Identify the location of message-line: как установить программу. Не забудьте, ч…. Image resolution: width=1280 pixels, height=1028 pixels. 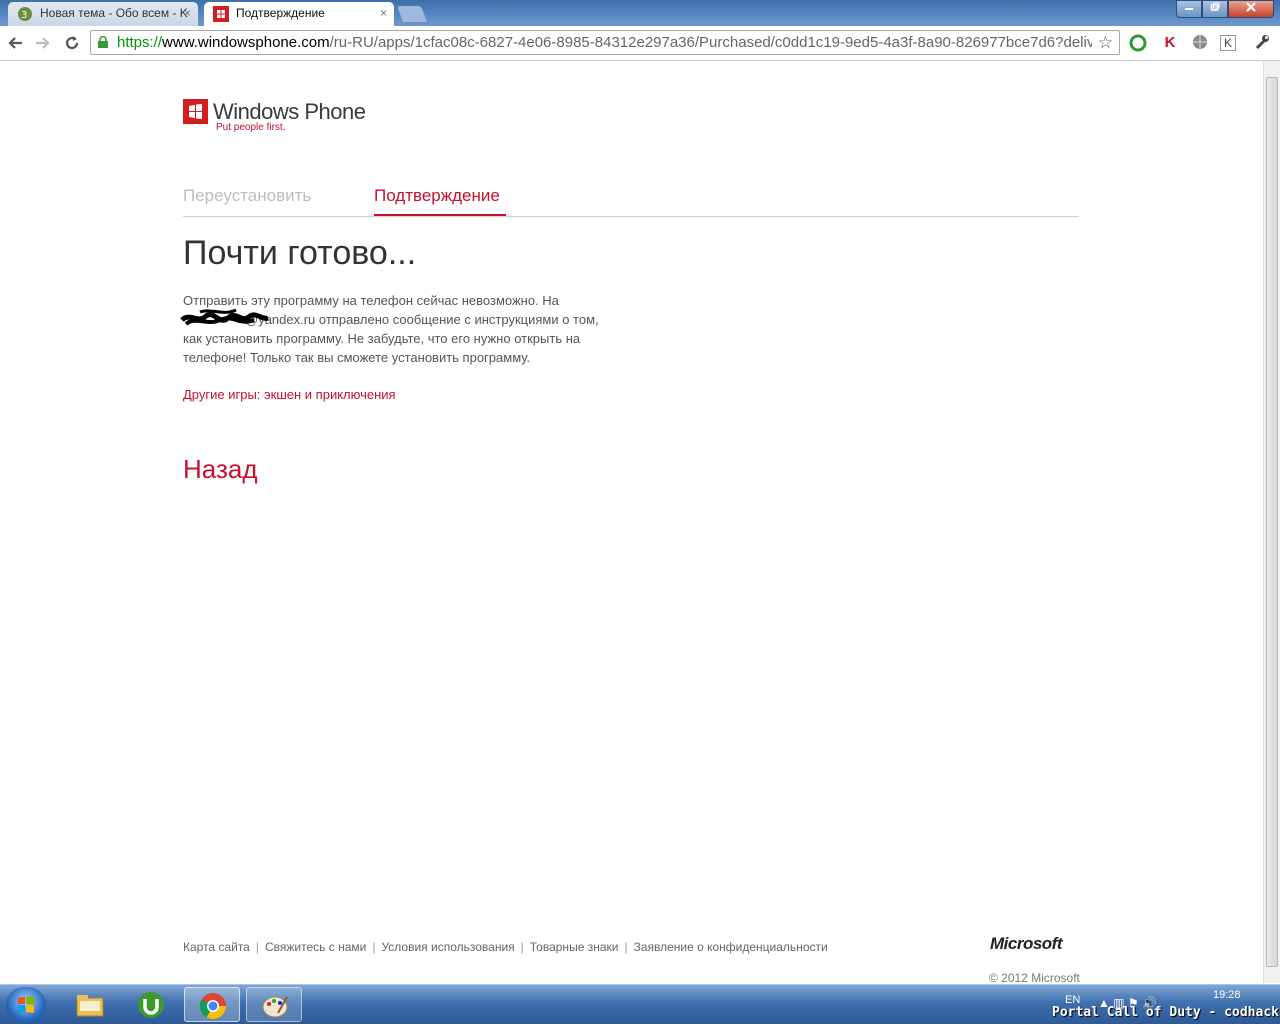
(382, 338).